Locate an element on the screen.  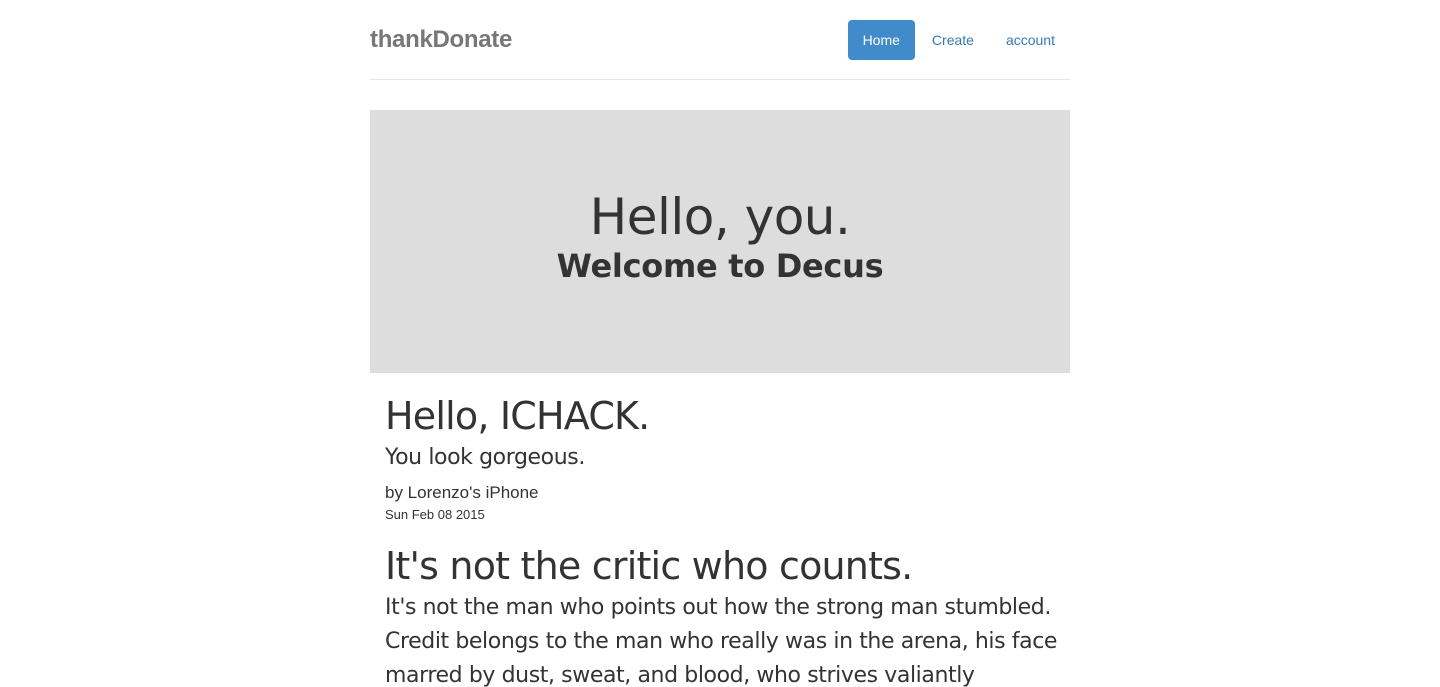
jumbotron-title: Hello, you. is located at coordinates (720, 217).